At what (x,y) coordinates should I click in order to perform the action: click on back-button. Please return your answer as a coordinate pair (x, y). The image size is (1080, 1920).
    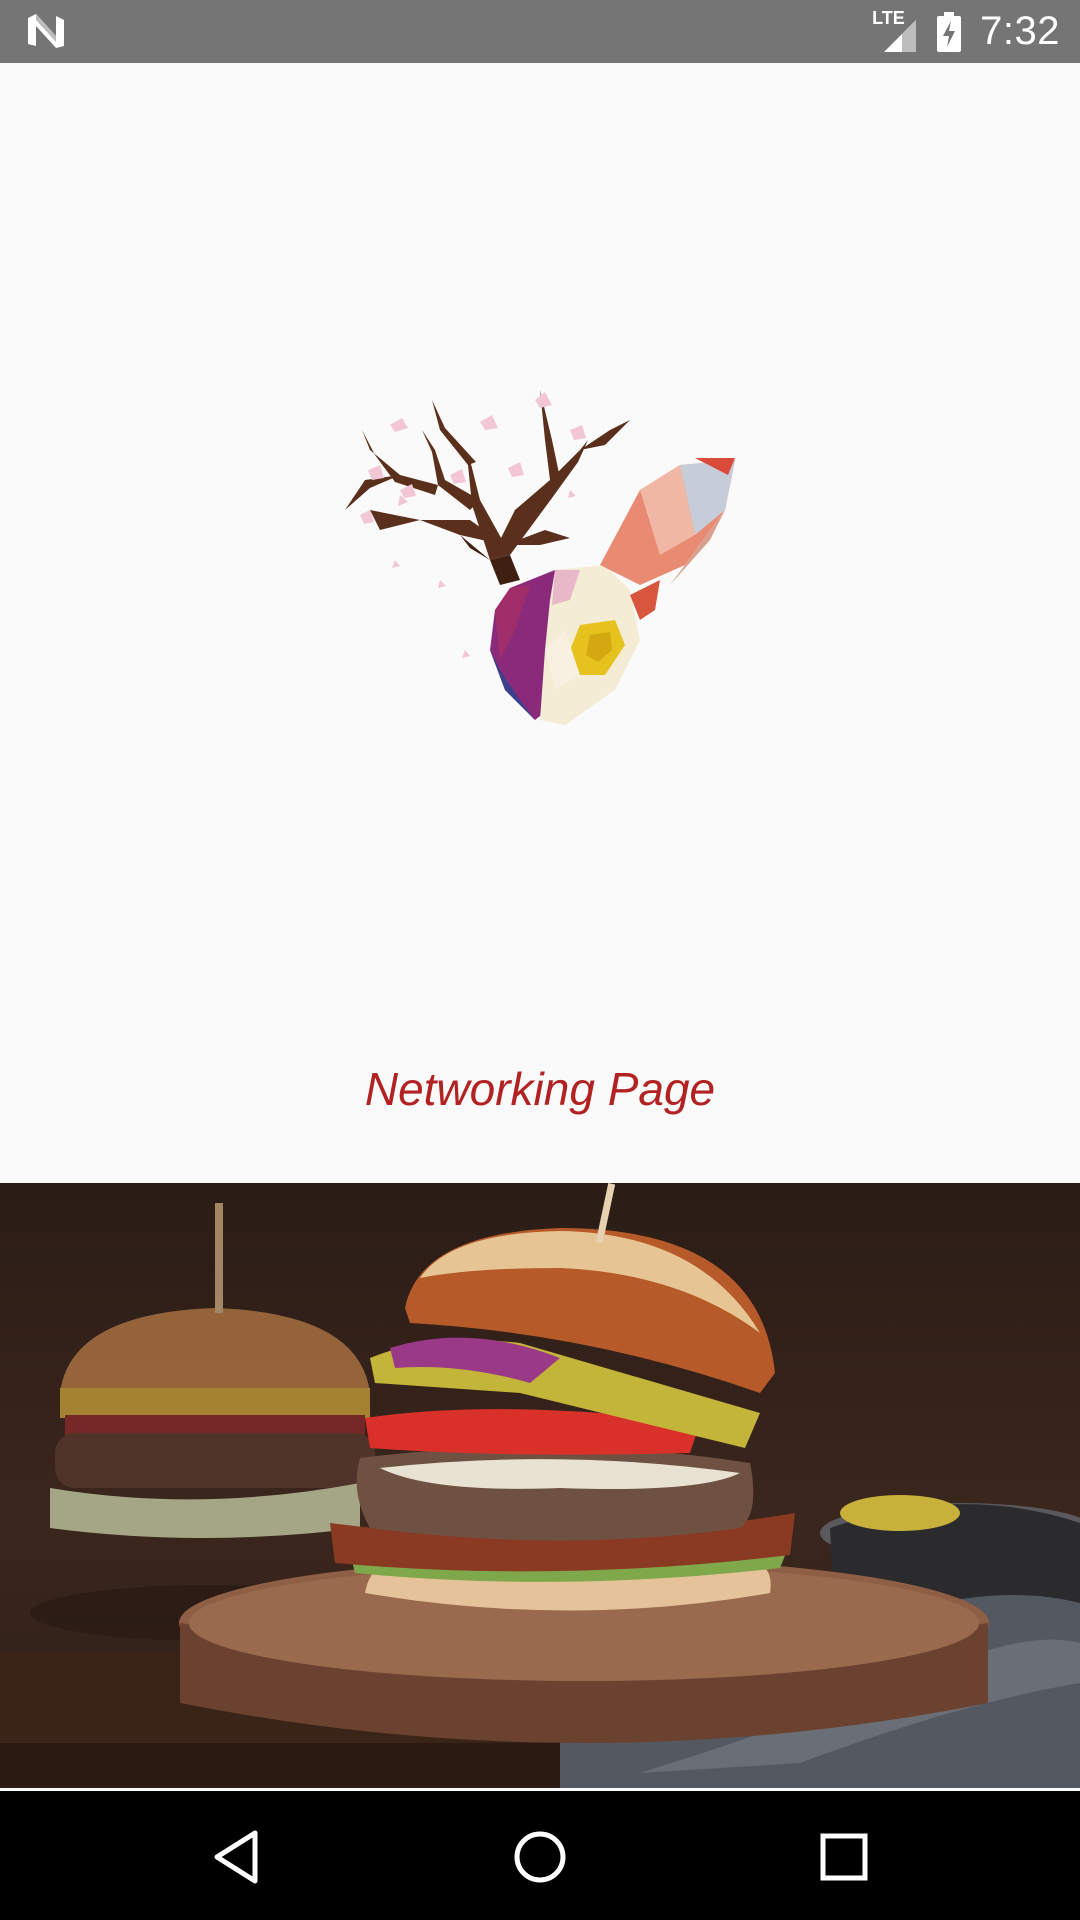
    Looking at the image, I should click on (236, 1857).